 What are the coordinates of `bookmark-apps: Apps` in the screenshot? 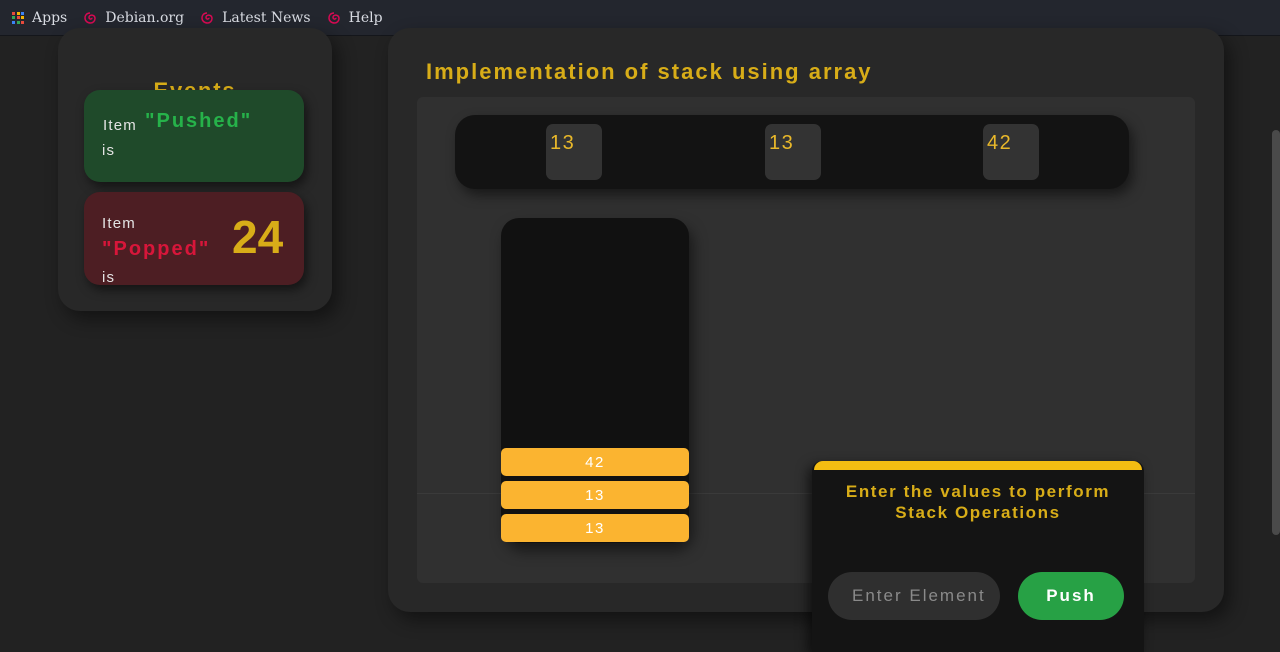 It's located at (39, 18).